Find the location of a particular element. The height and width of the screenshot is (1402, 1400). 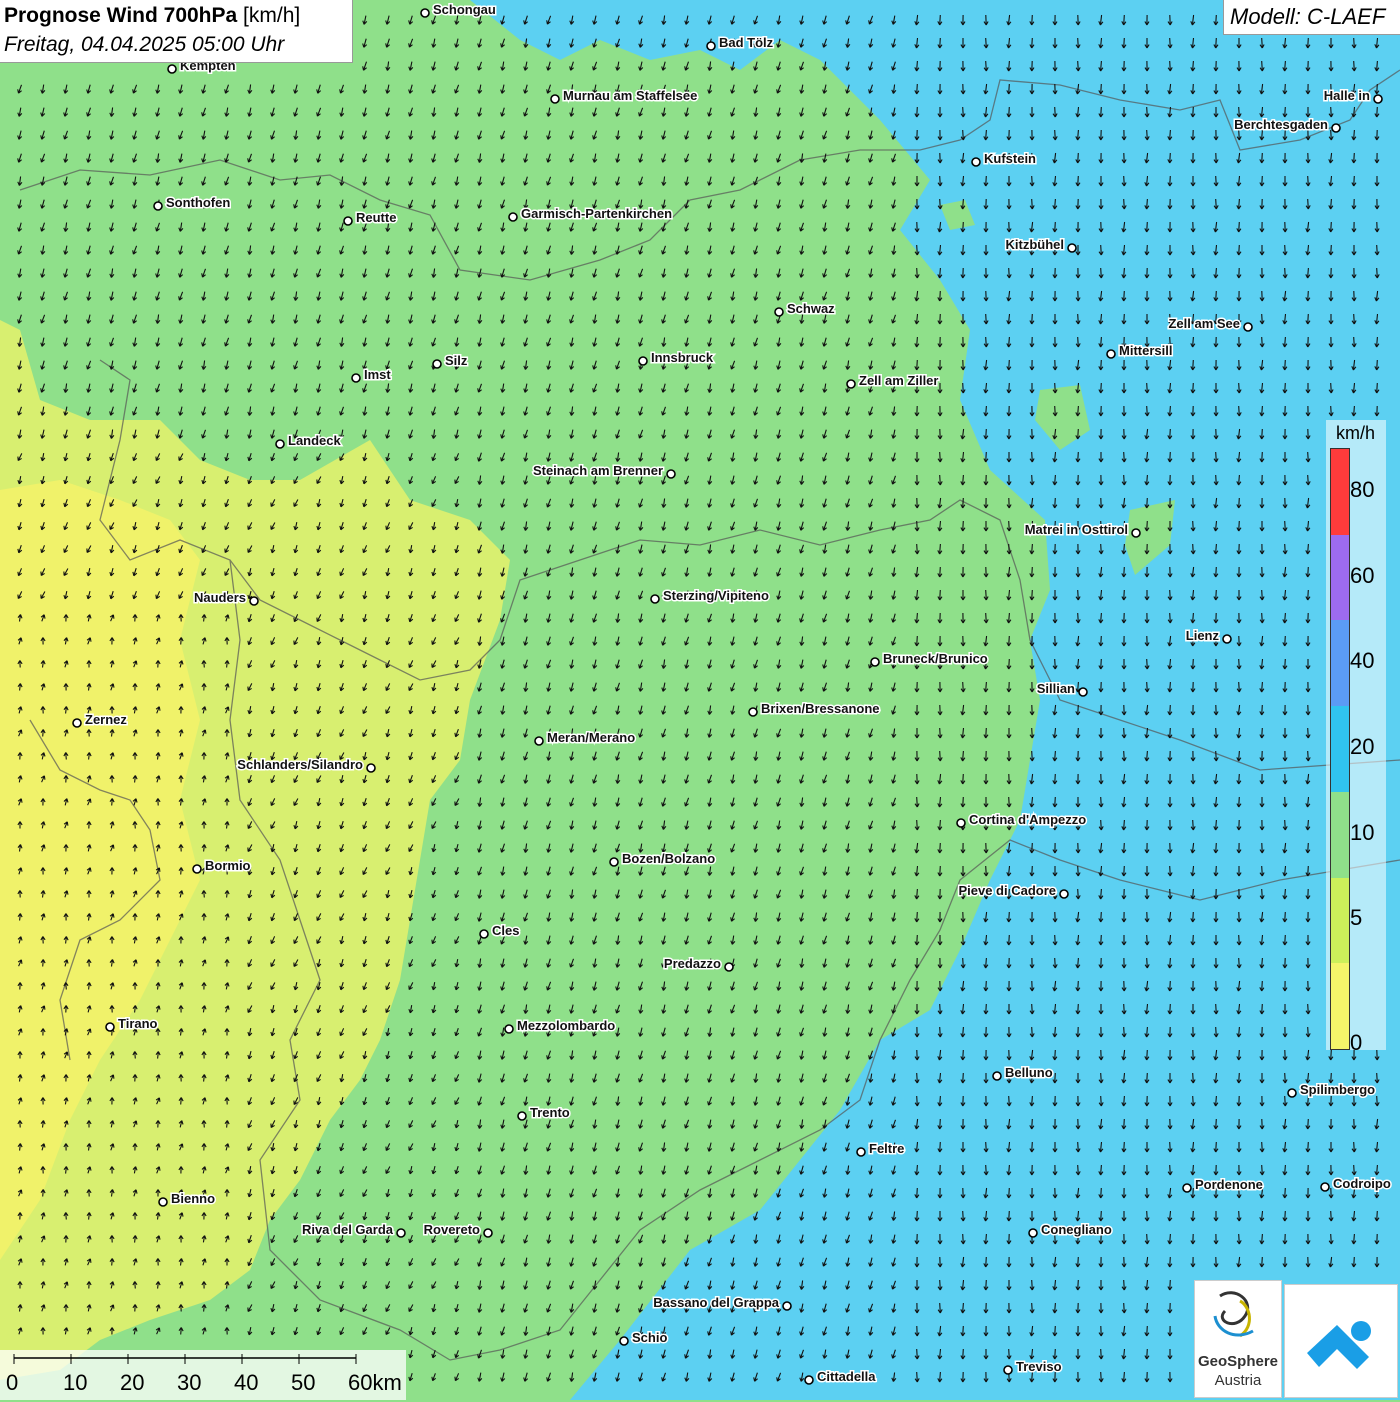

legend-label: 10 is located at coordinates (1362, 832).